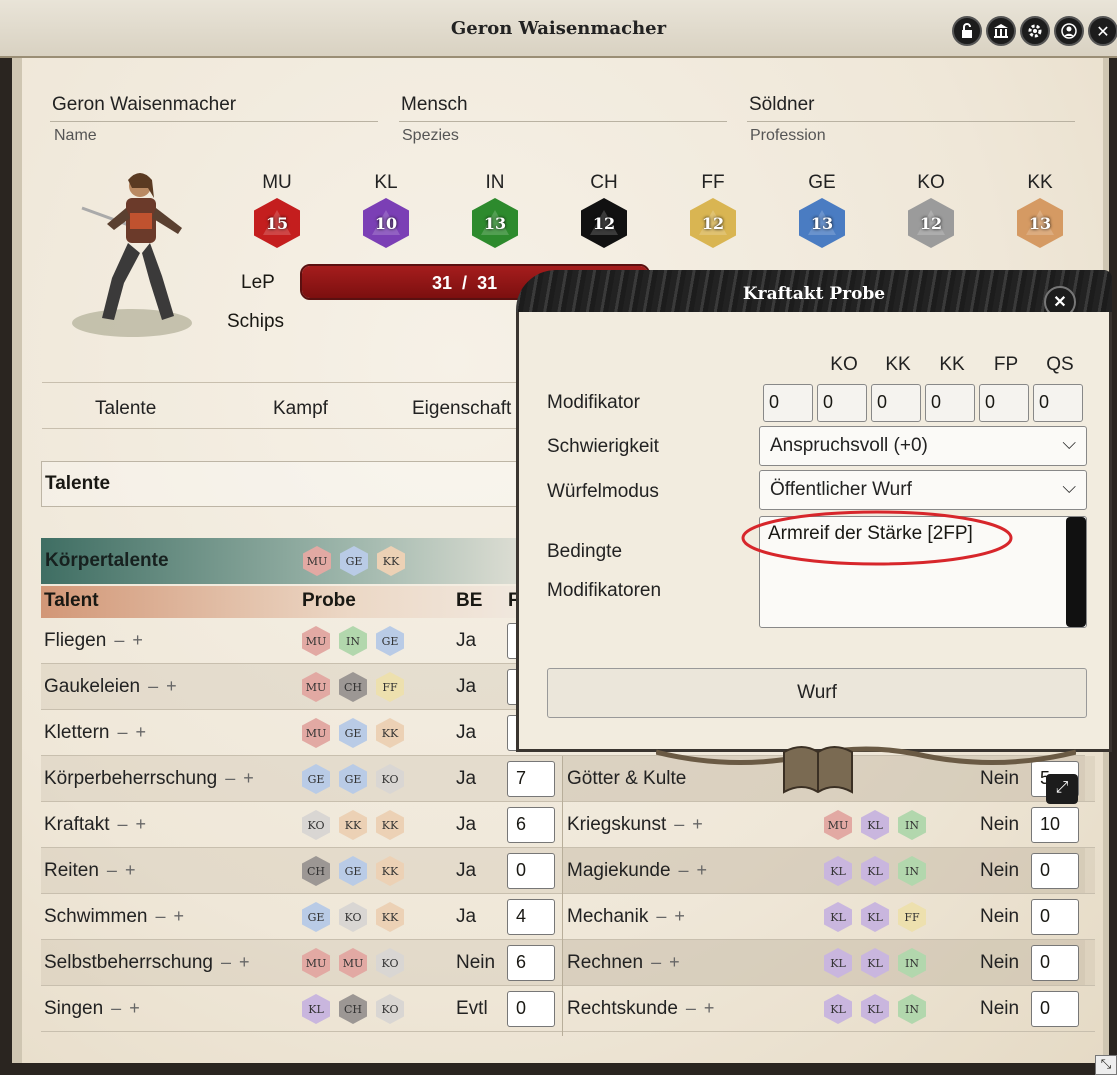  What do you see at coordinates (1000, 870) in the screenshot?
I see `be-value: Nein` at bounding box center [1000, 870].